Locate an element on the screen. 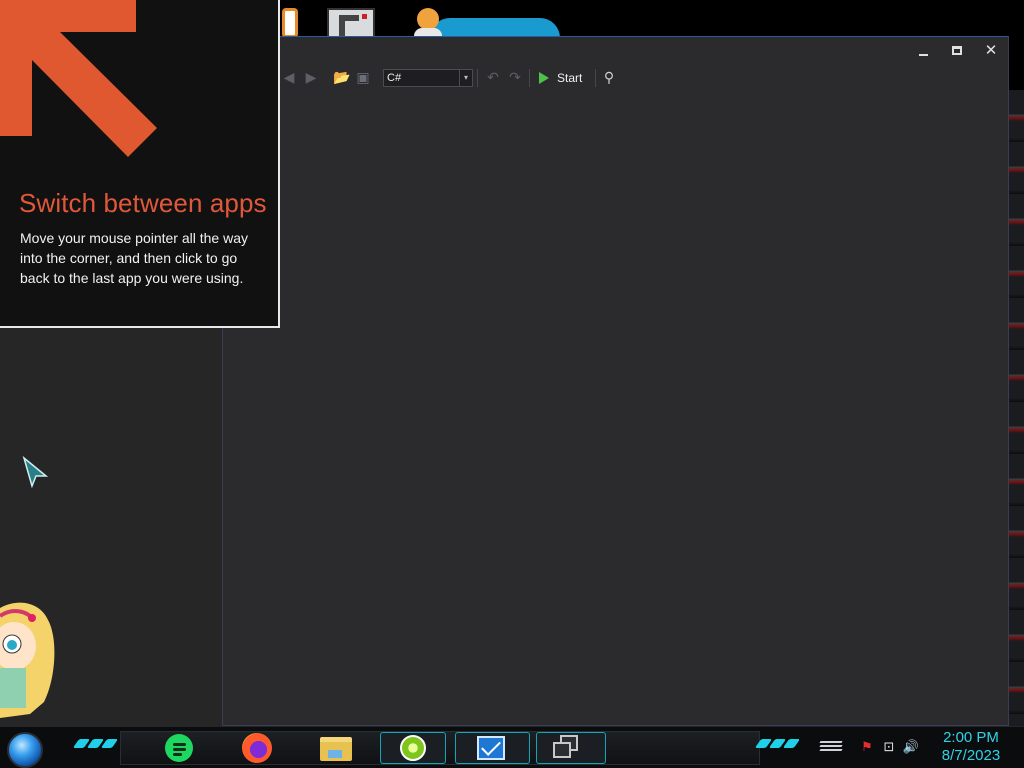 This screenshot has height=768, width=1024. taskbar-decoration-right is located at coordinates (778, 744).